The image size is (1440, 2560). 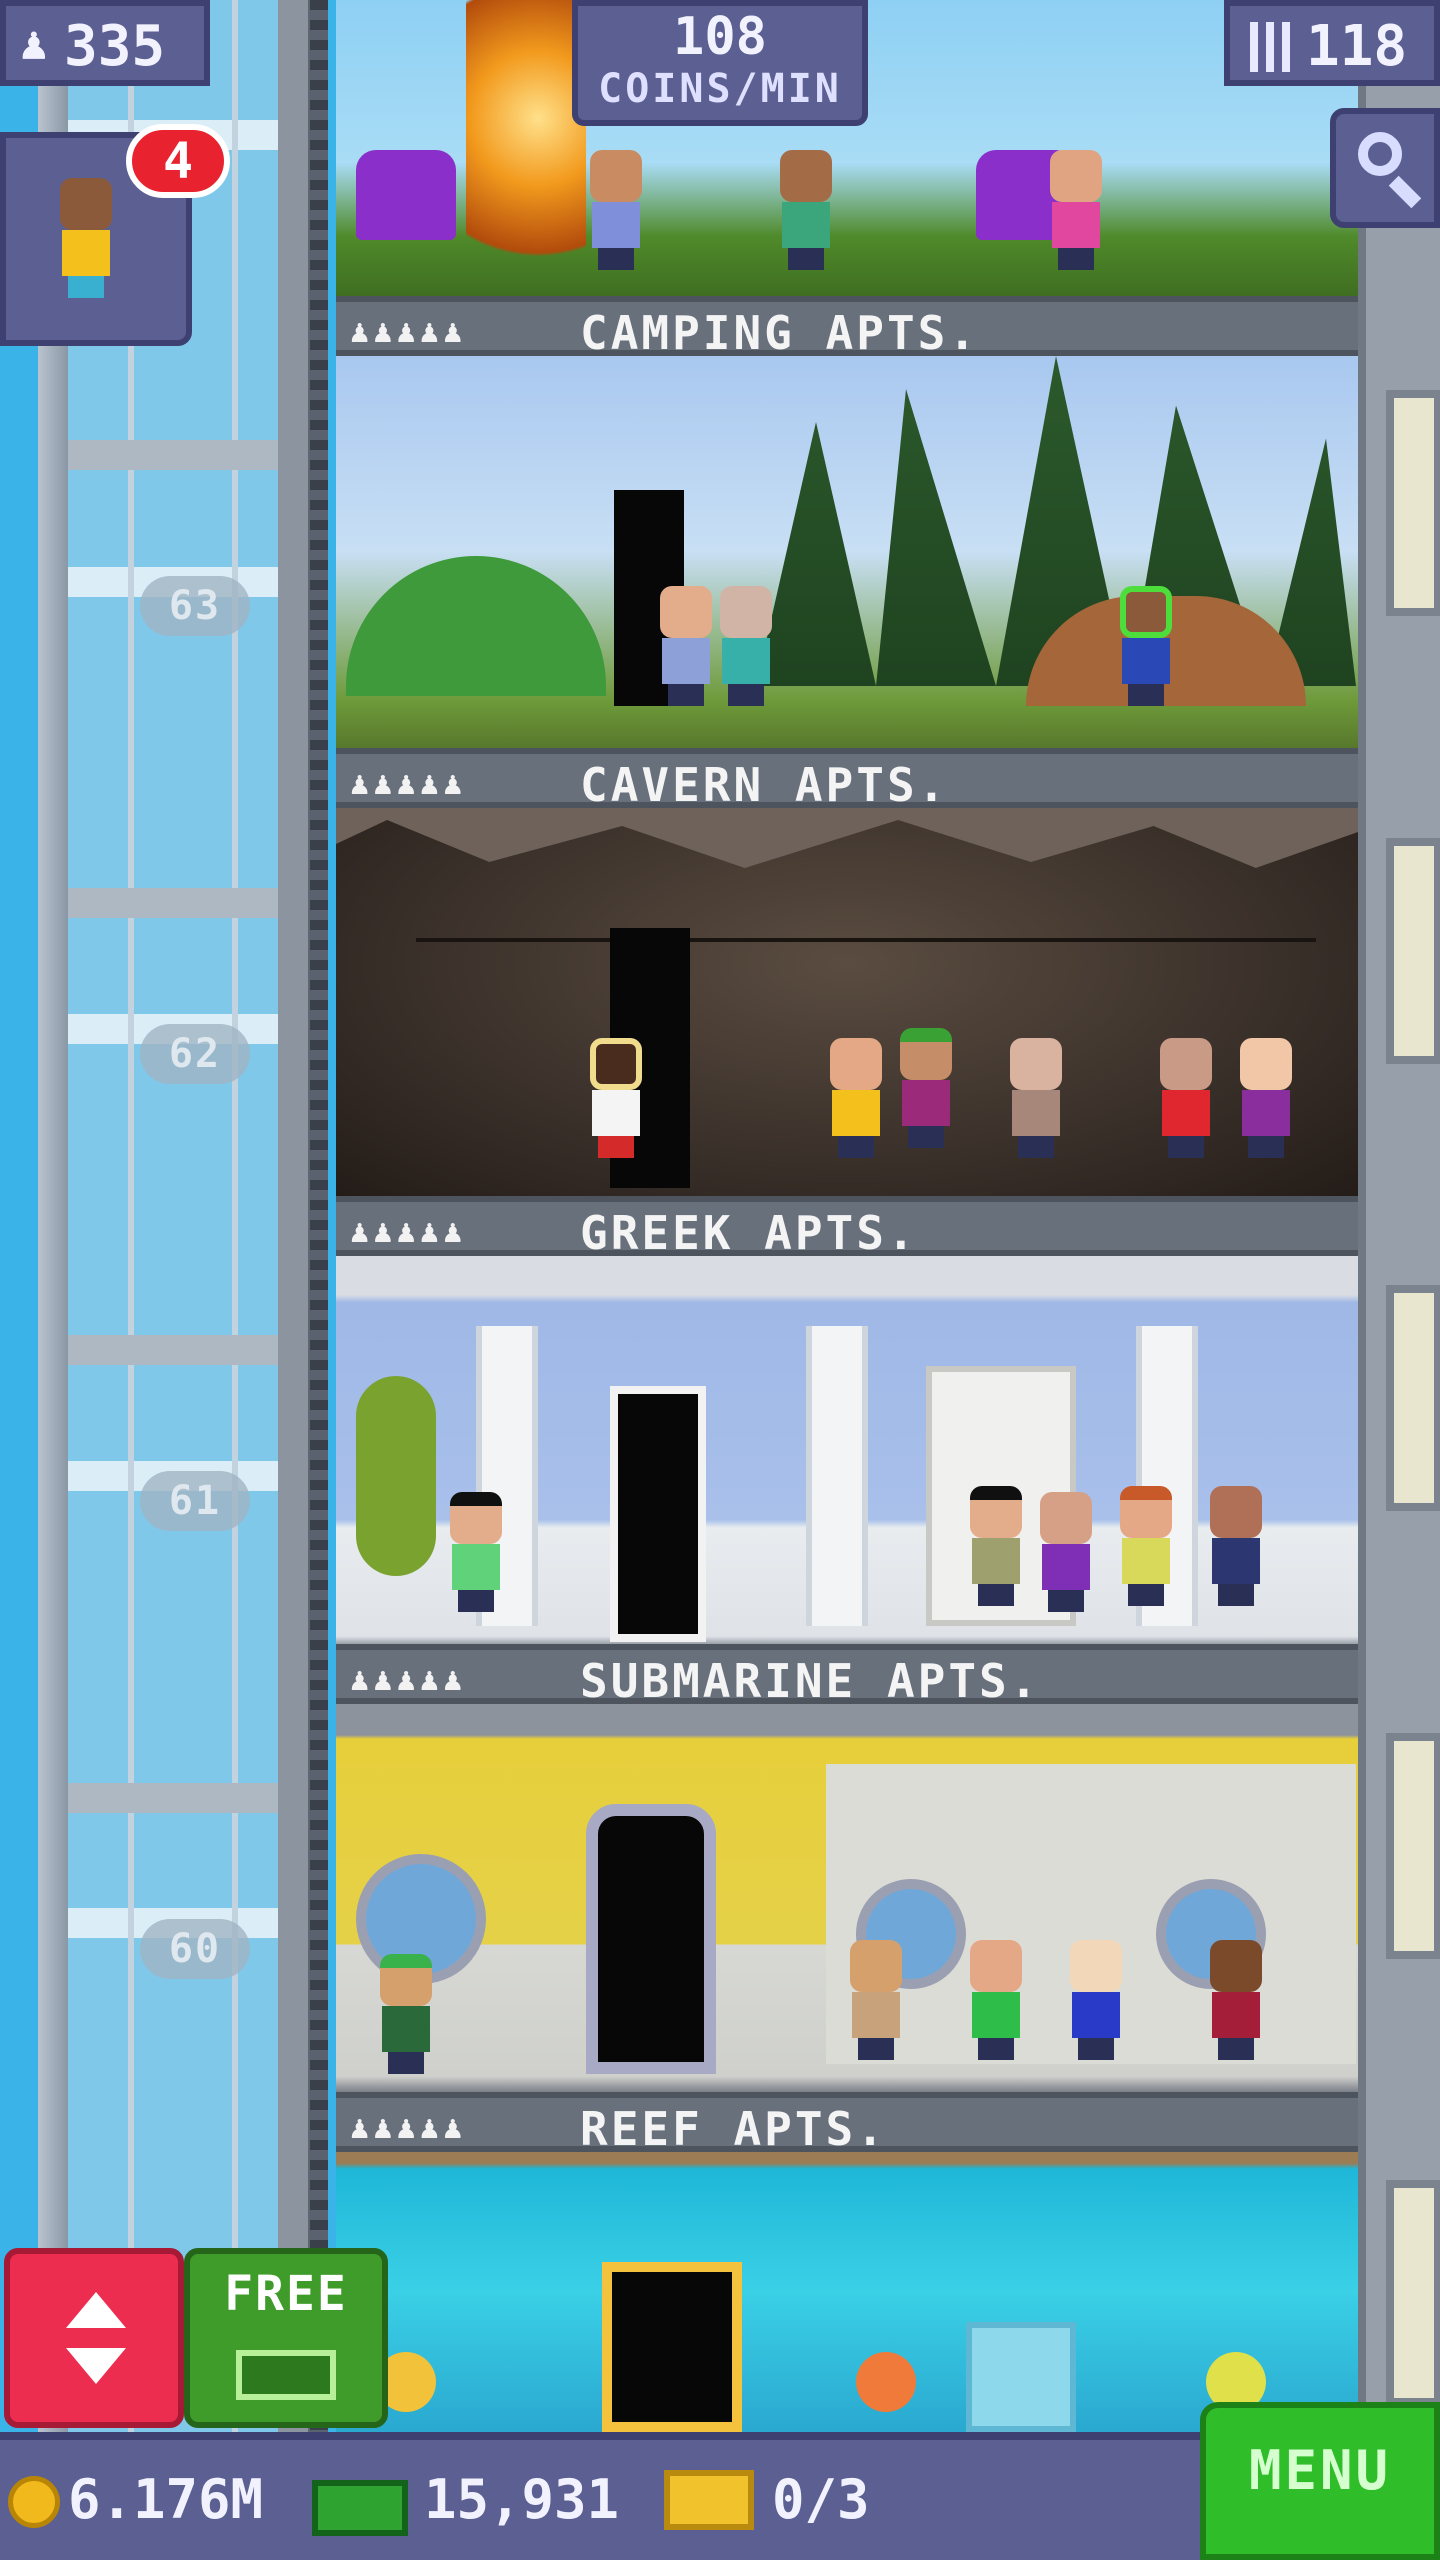 I want to click on floor-label-bar: ♟♟♟♟♟ CAMPING APTS., so click(x=847, y=328).